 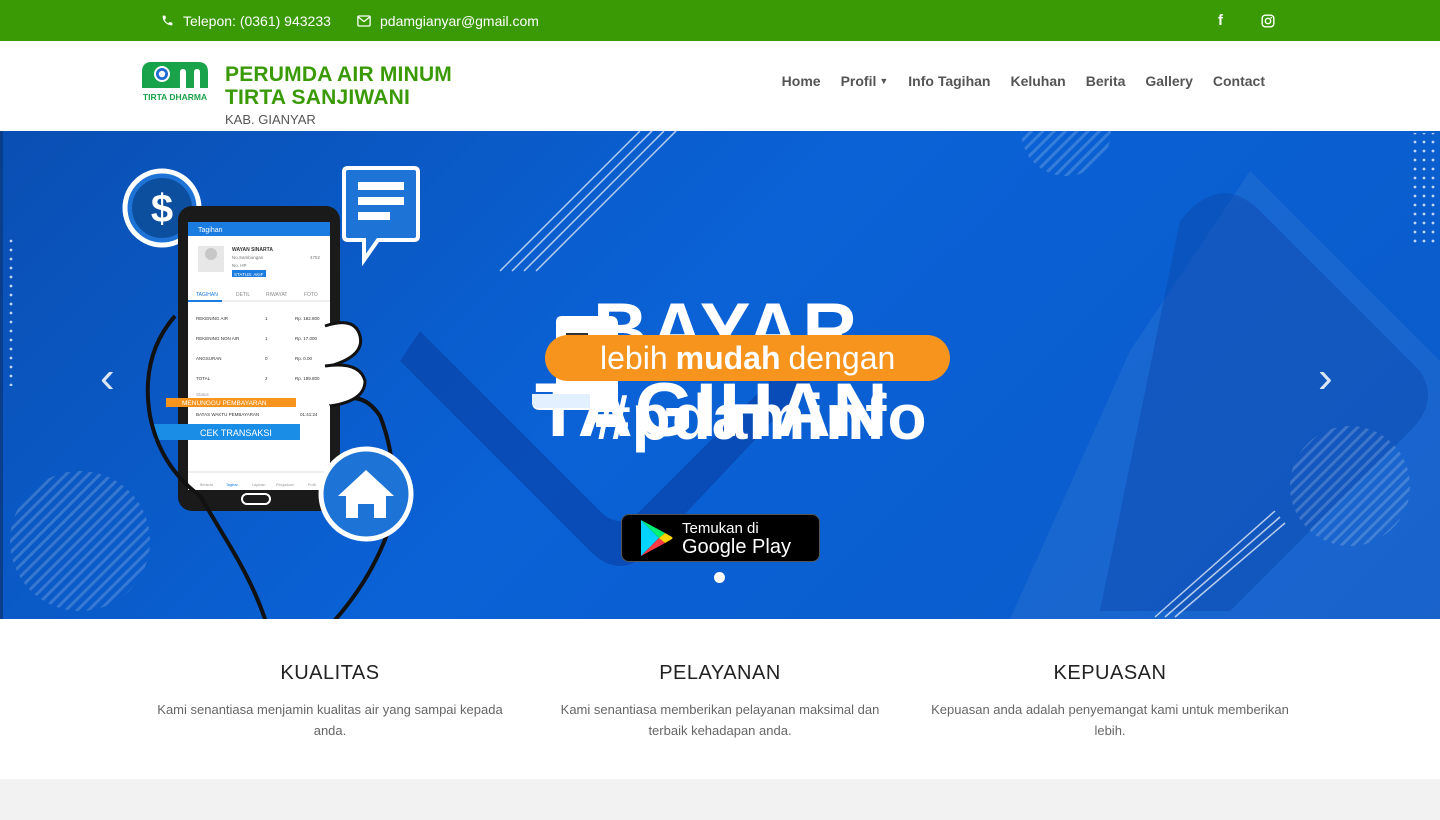 What do you see at coordinates (842, 357) in the screenshot?
I see `pill-text-post: dengan` at bounding box center [842, 357].